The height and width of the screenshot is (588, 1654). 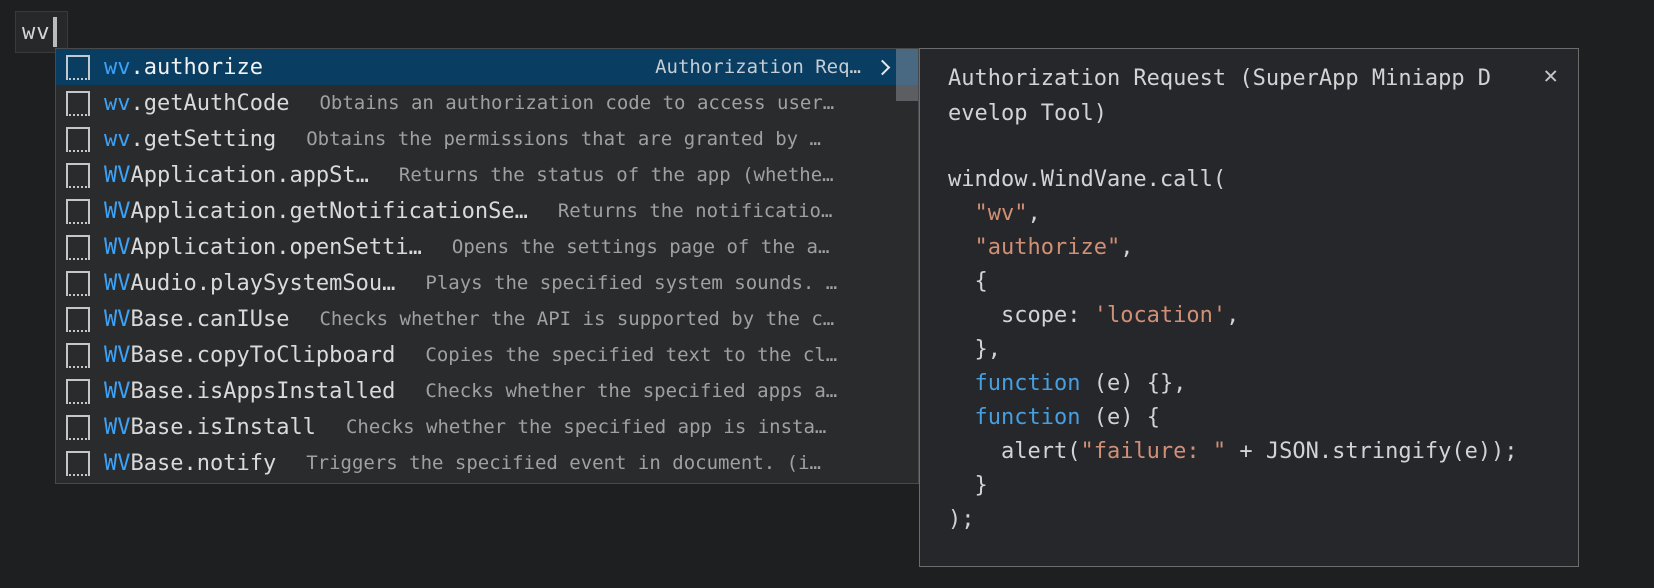 I want to click on suggest-scrollbar-thumb, so click(x=907, y=75).